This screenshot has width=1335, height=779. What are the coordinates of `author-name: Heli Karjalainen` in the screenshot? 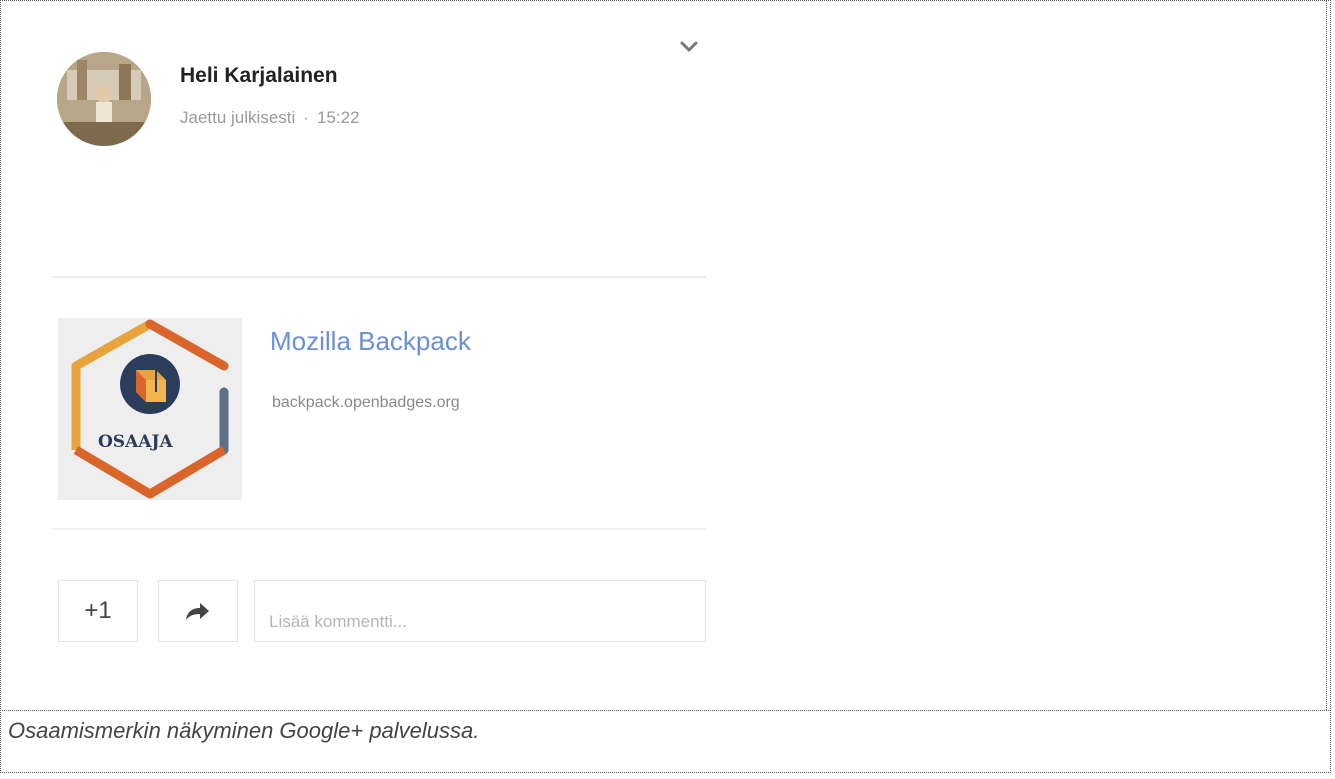 It's located at (259, 76).